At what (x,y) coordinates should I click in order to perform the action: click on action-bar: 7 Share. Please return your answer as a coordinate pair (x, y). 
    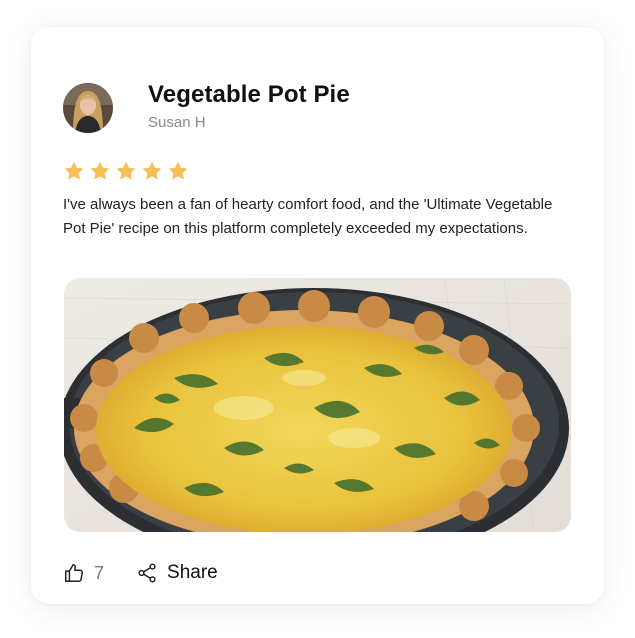
    Looking at the image, I should click on (140, 573).